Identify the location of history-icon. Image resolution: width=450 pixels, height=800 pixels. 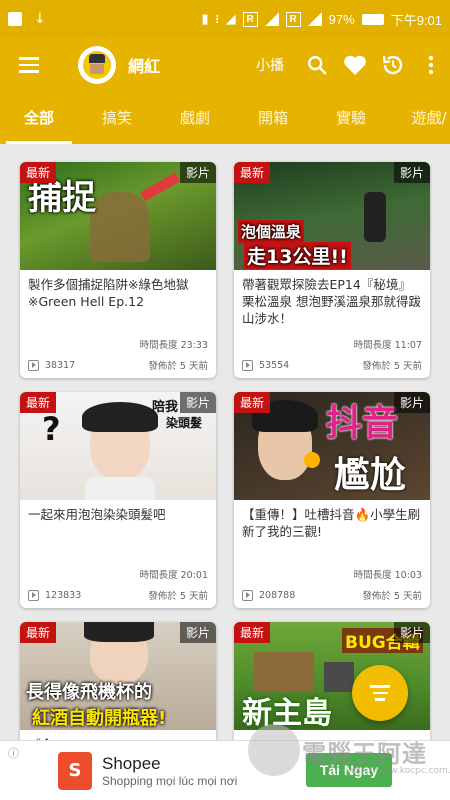
(393, 65).